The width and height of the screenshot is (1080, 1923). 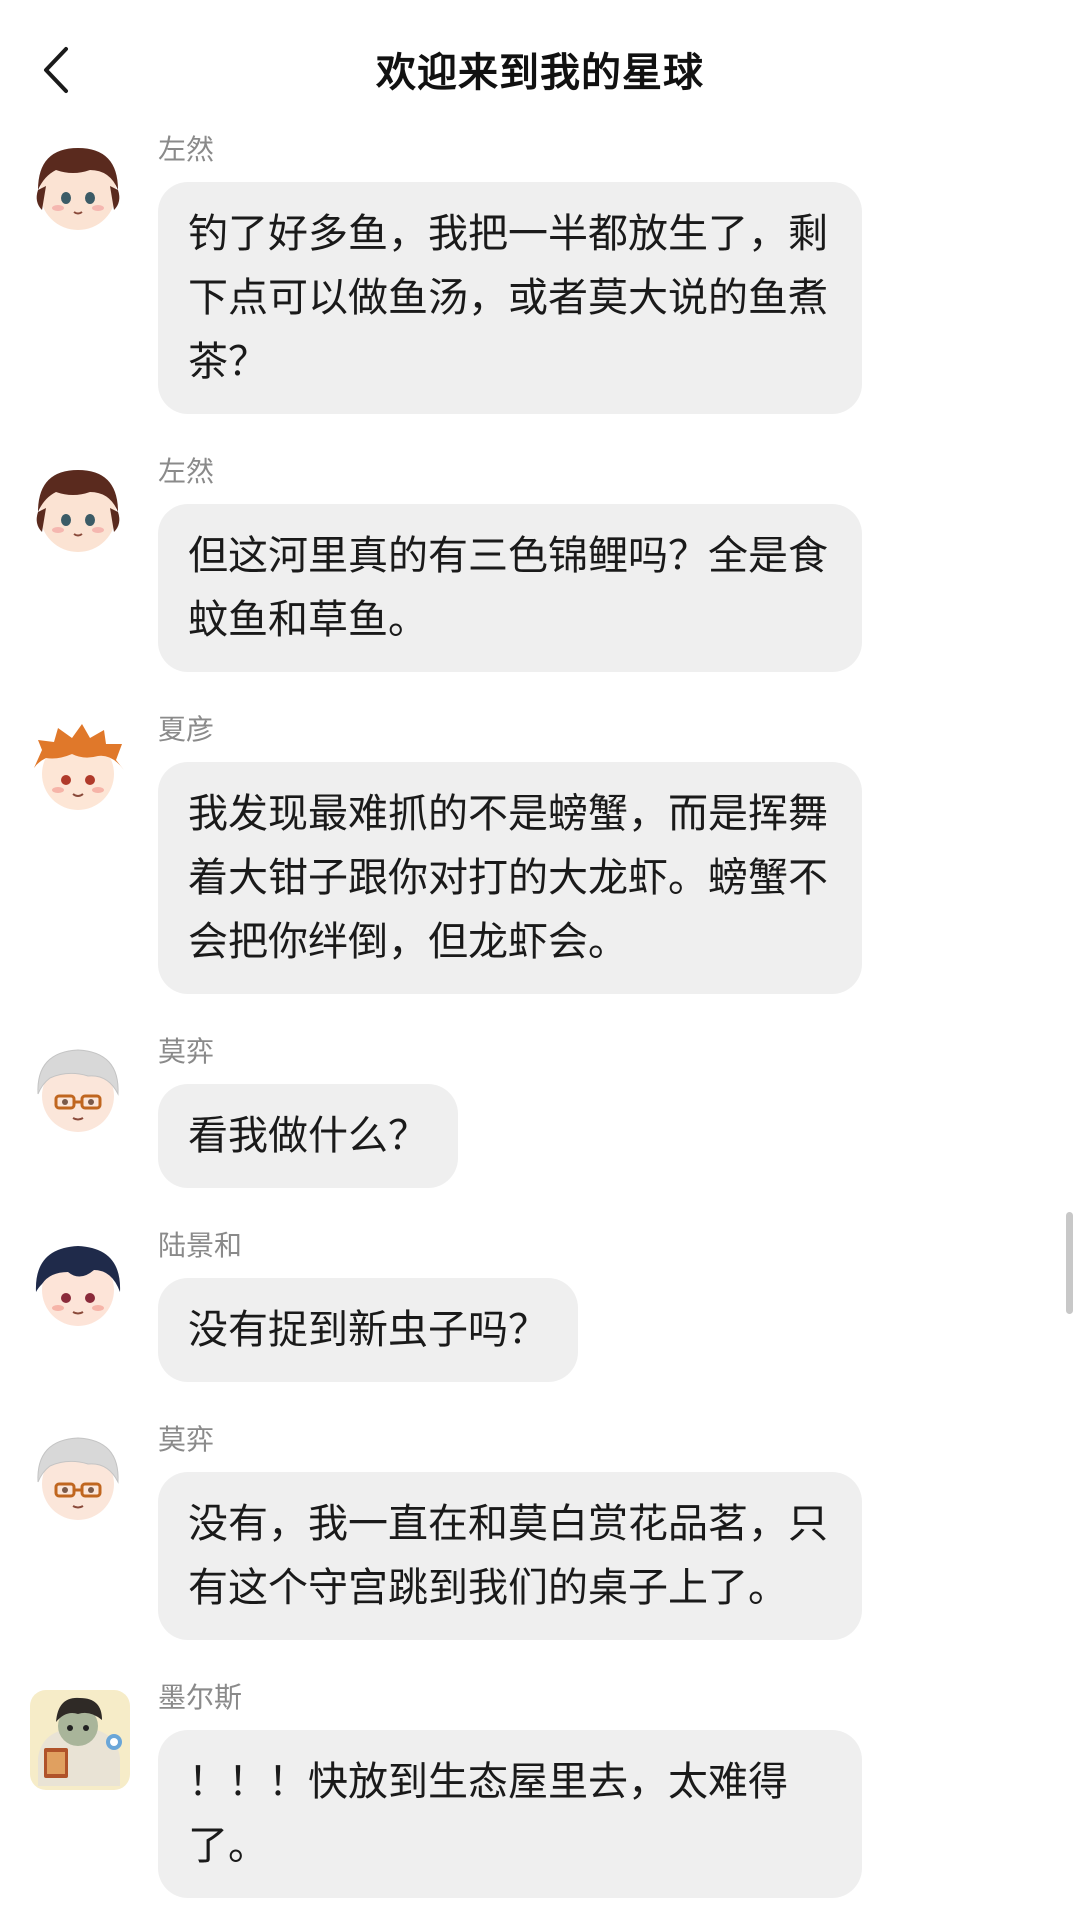 What do you see at coordinates (200, 1697) in the screenshot?
I see `sender-name: 墨尔斯` at bounding box center [200, 1697].